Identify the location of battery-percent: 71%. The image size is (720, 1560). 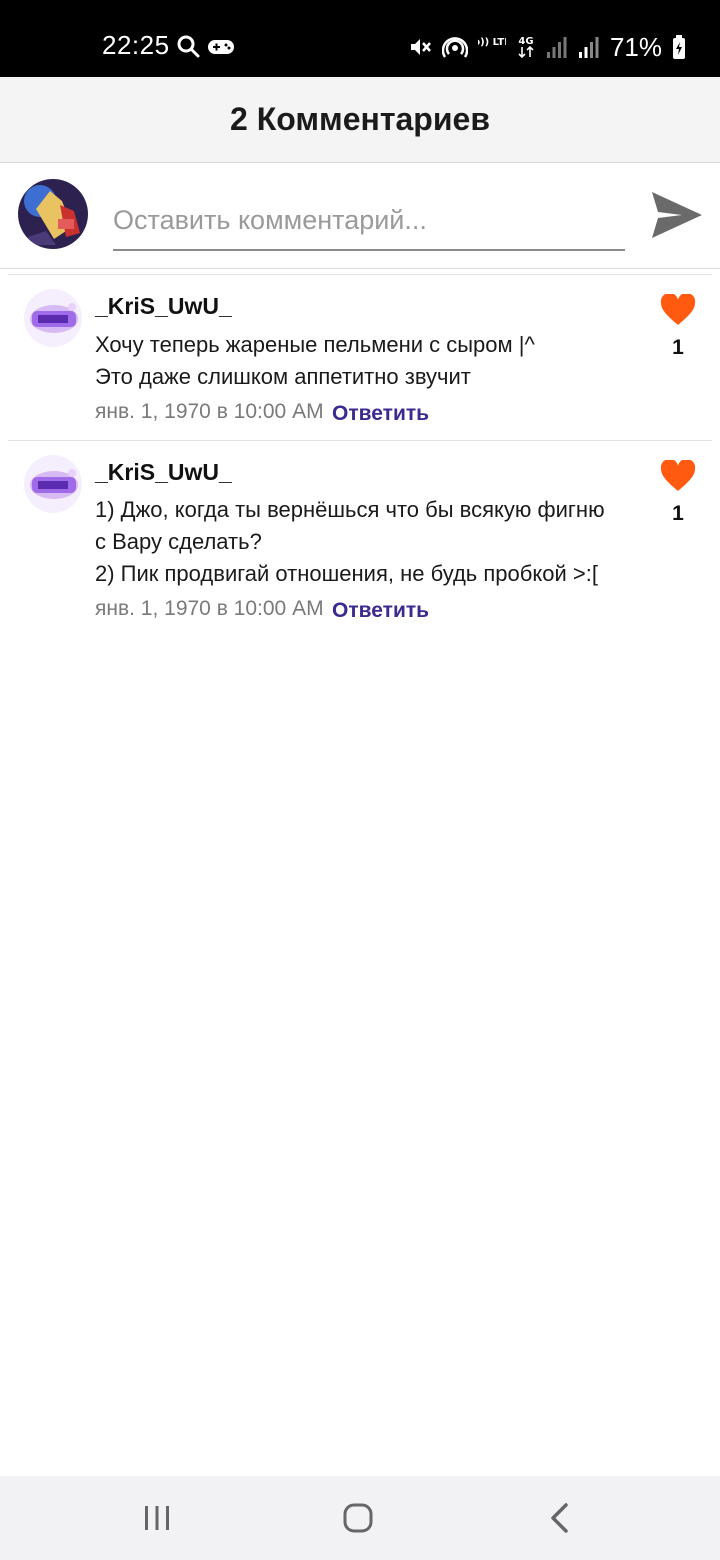
(635, 46).